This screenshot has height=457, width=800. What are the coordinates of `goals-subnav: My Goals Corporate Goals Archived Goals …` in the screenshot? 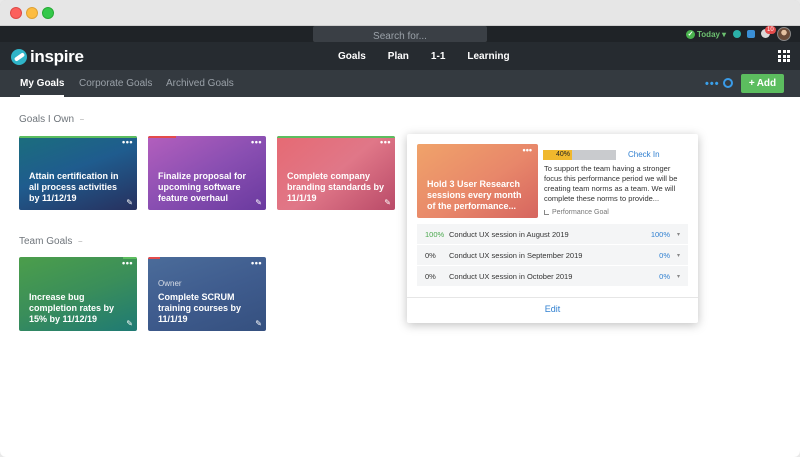 It's located at (400, 83).